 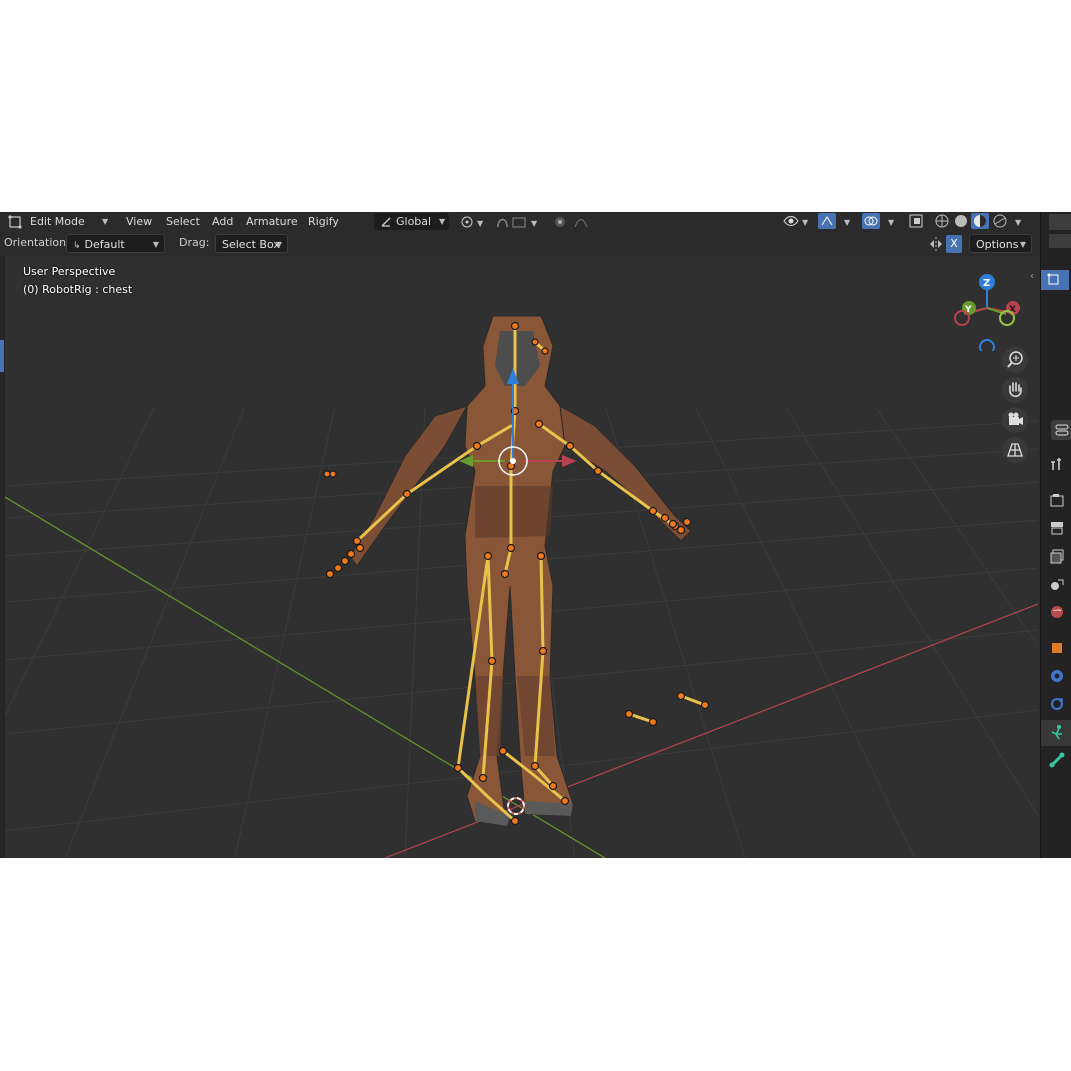 I want to click on object-icon, so click(x=1057, y=648).